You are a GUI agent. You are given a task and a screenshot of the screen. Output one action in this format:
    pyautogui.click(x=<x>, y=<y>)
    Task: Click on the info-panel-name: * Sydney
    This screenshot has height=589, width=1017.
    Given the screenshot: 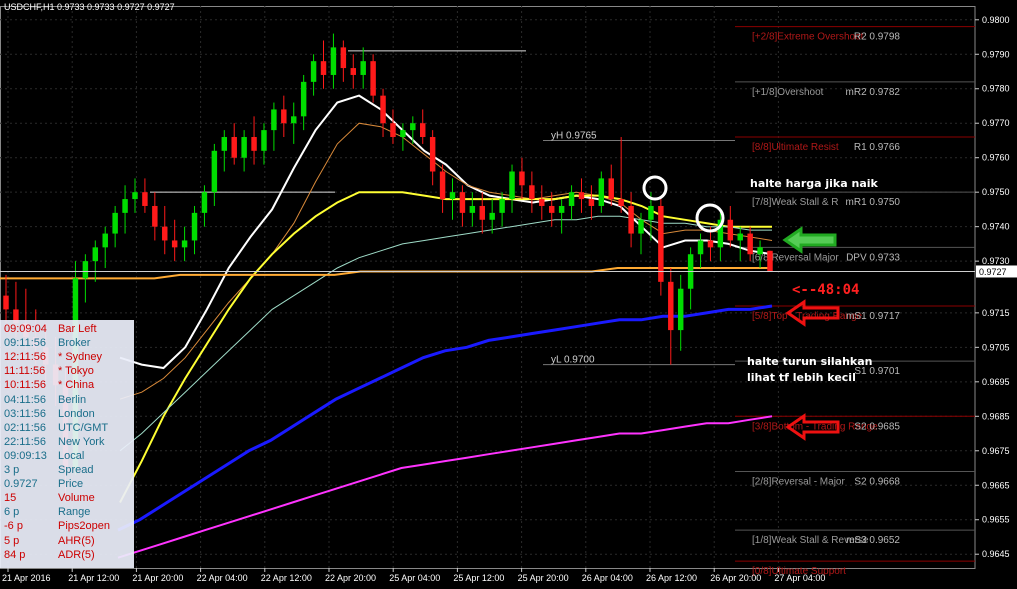 What is the action you would take?
    pyautogui.click(x=80, y=357)
    